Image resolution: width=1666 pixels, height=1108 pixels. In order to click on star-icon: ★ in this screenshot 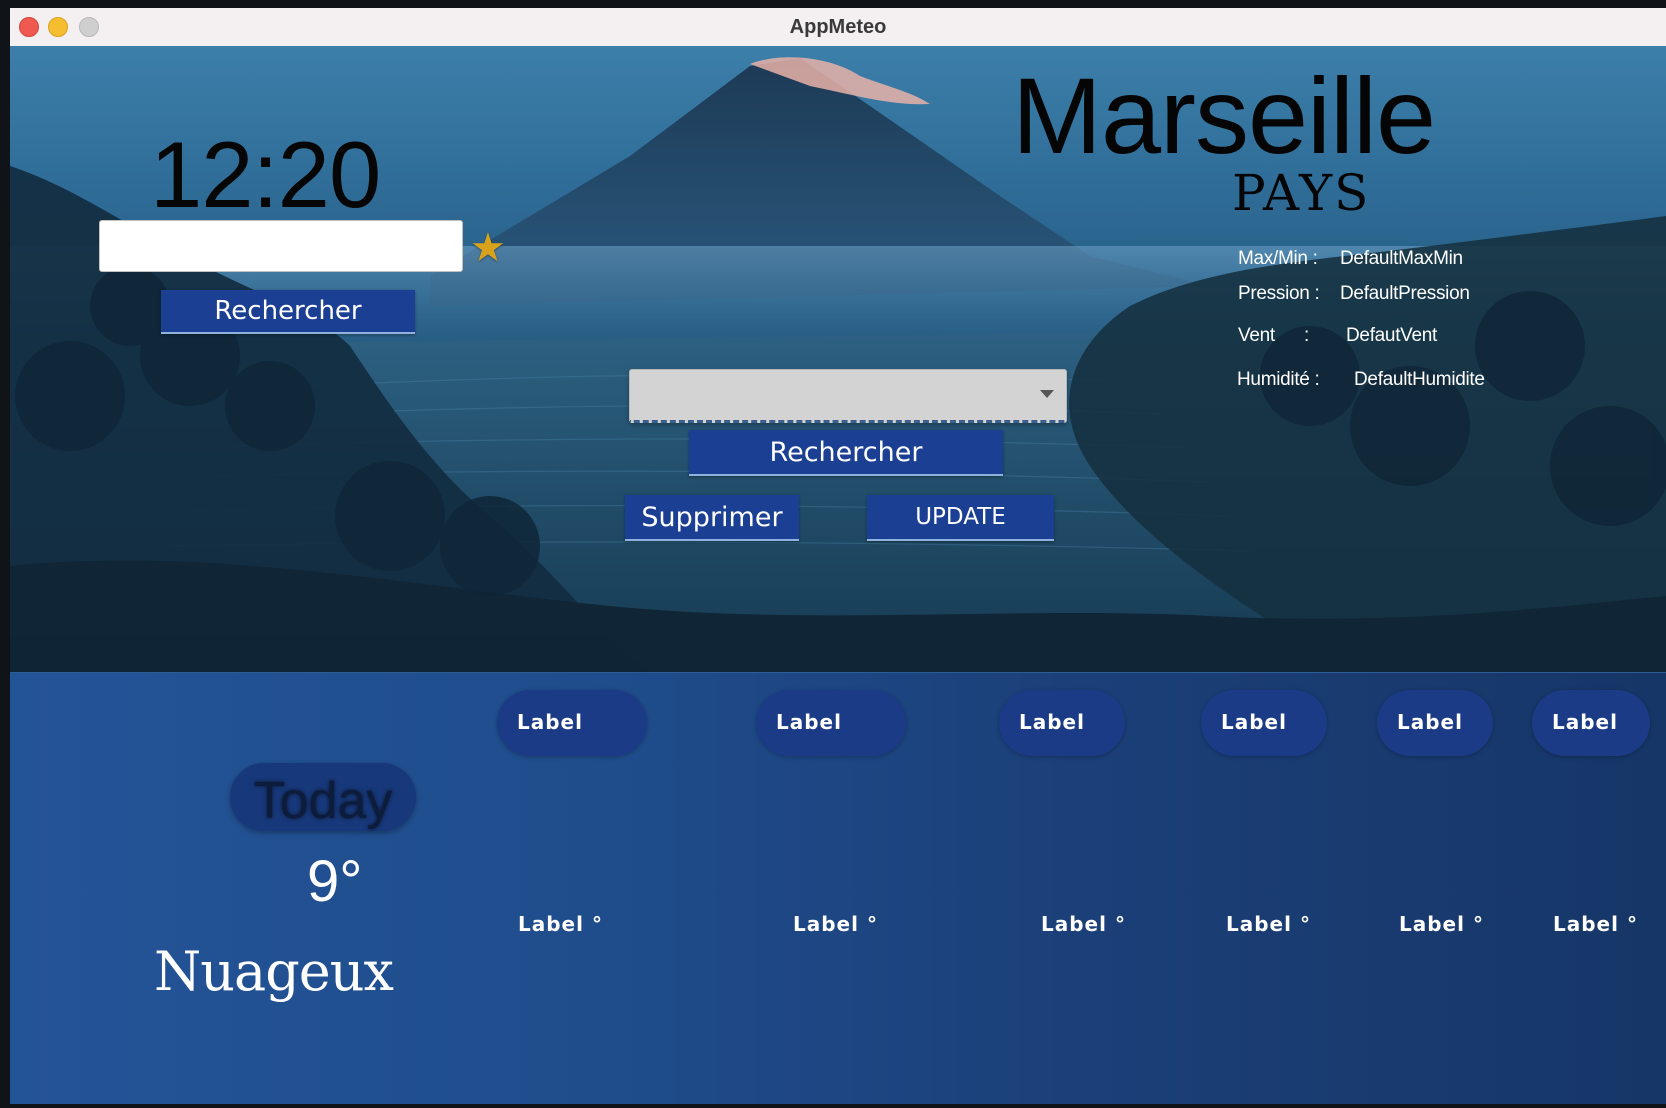, I will do `click(488, 248)`.